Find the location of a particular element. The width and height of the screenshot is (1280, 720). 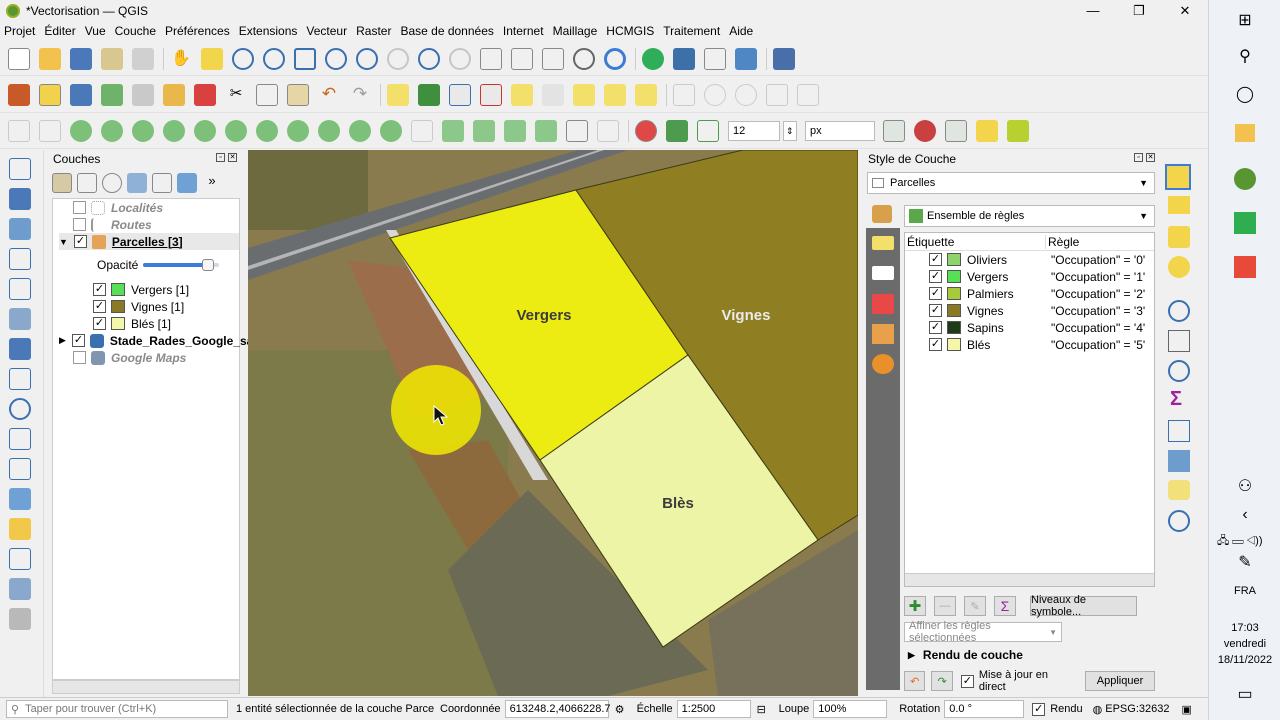

new-map-view-icon is located at coordinates (491, 58).